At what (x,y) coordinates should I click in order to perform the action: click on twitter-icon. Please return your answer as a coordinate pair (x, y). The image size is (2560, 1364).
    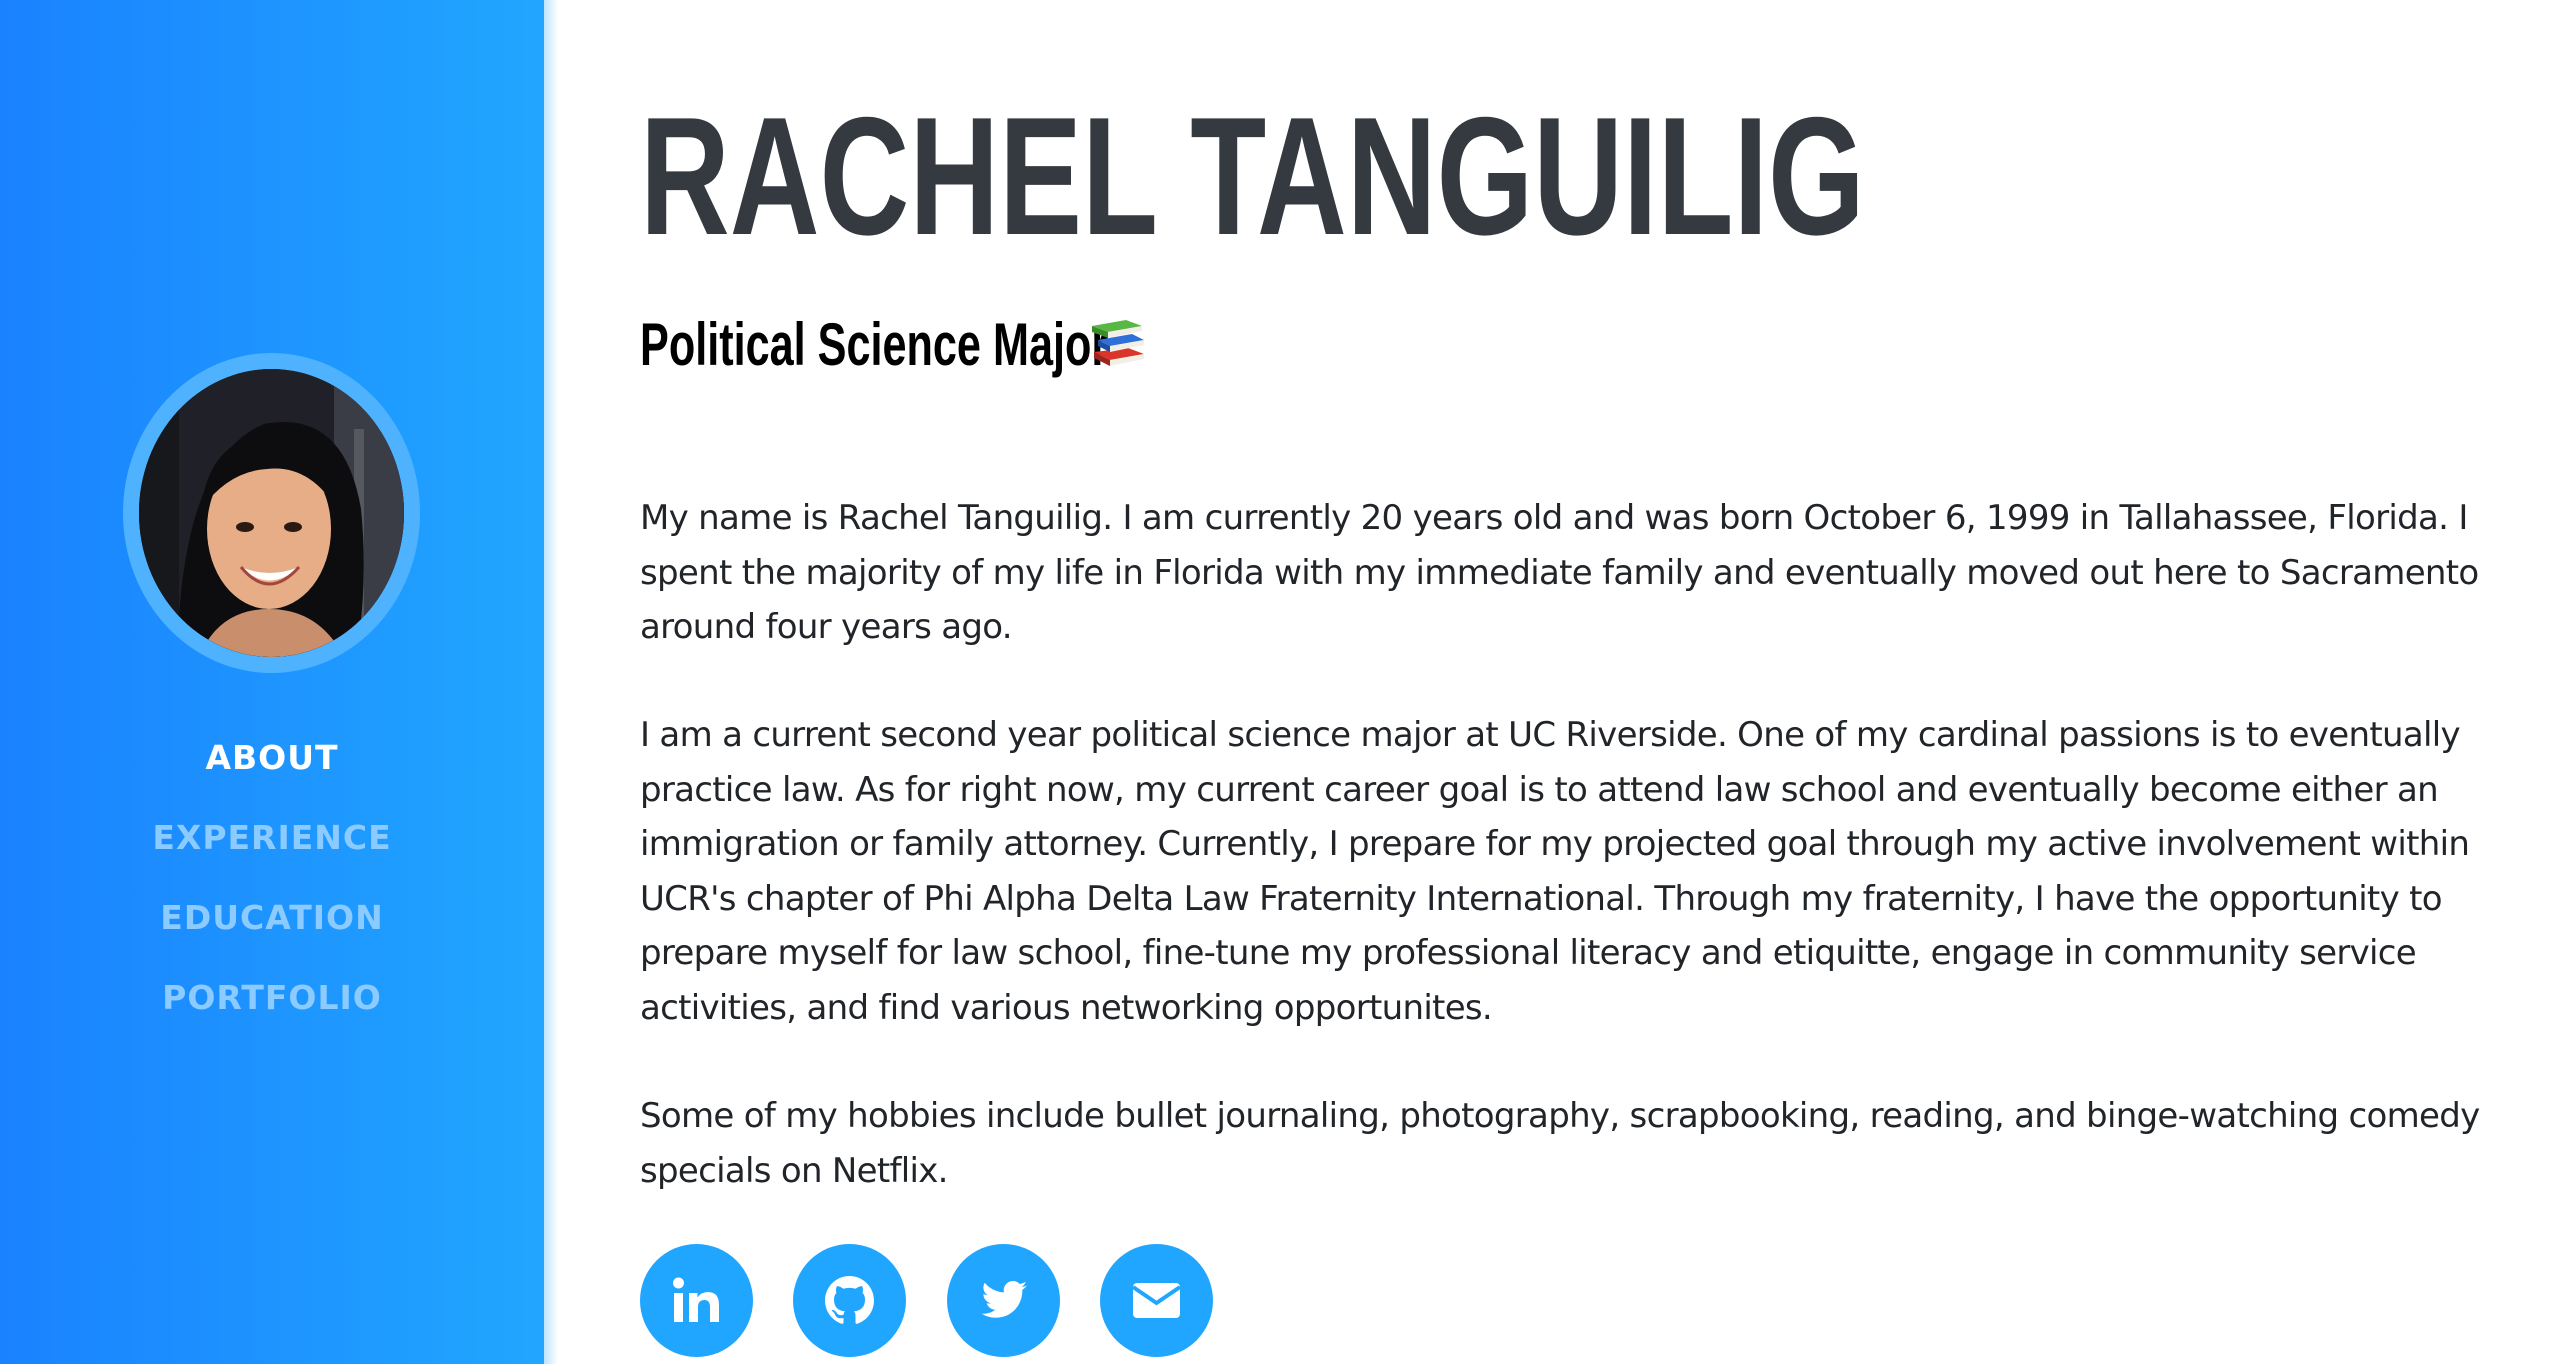
    Looking at the image, I should click on (1004, 1299).